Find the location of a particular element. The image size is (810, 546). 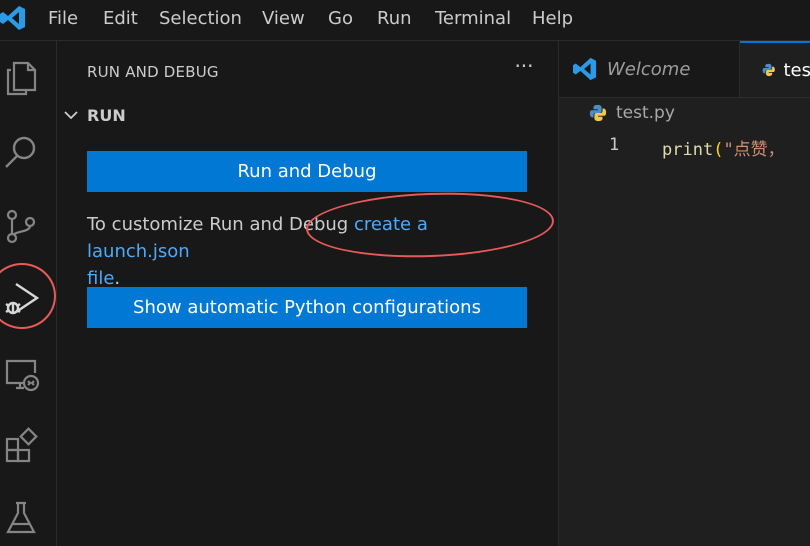

create-launch-json-link-file: file is located at coordinates (100, 278).